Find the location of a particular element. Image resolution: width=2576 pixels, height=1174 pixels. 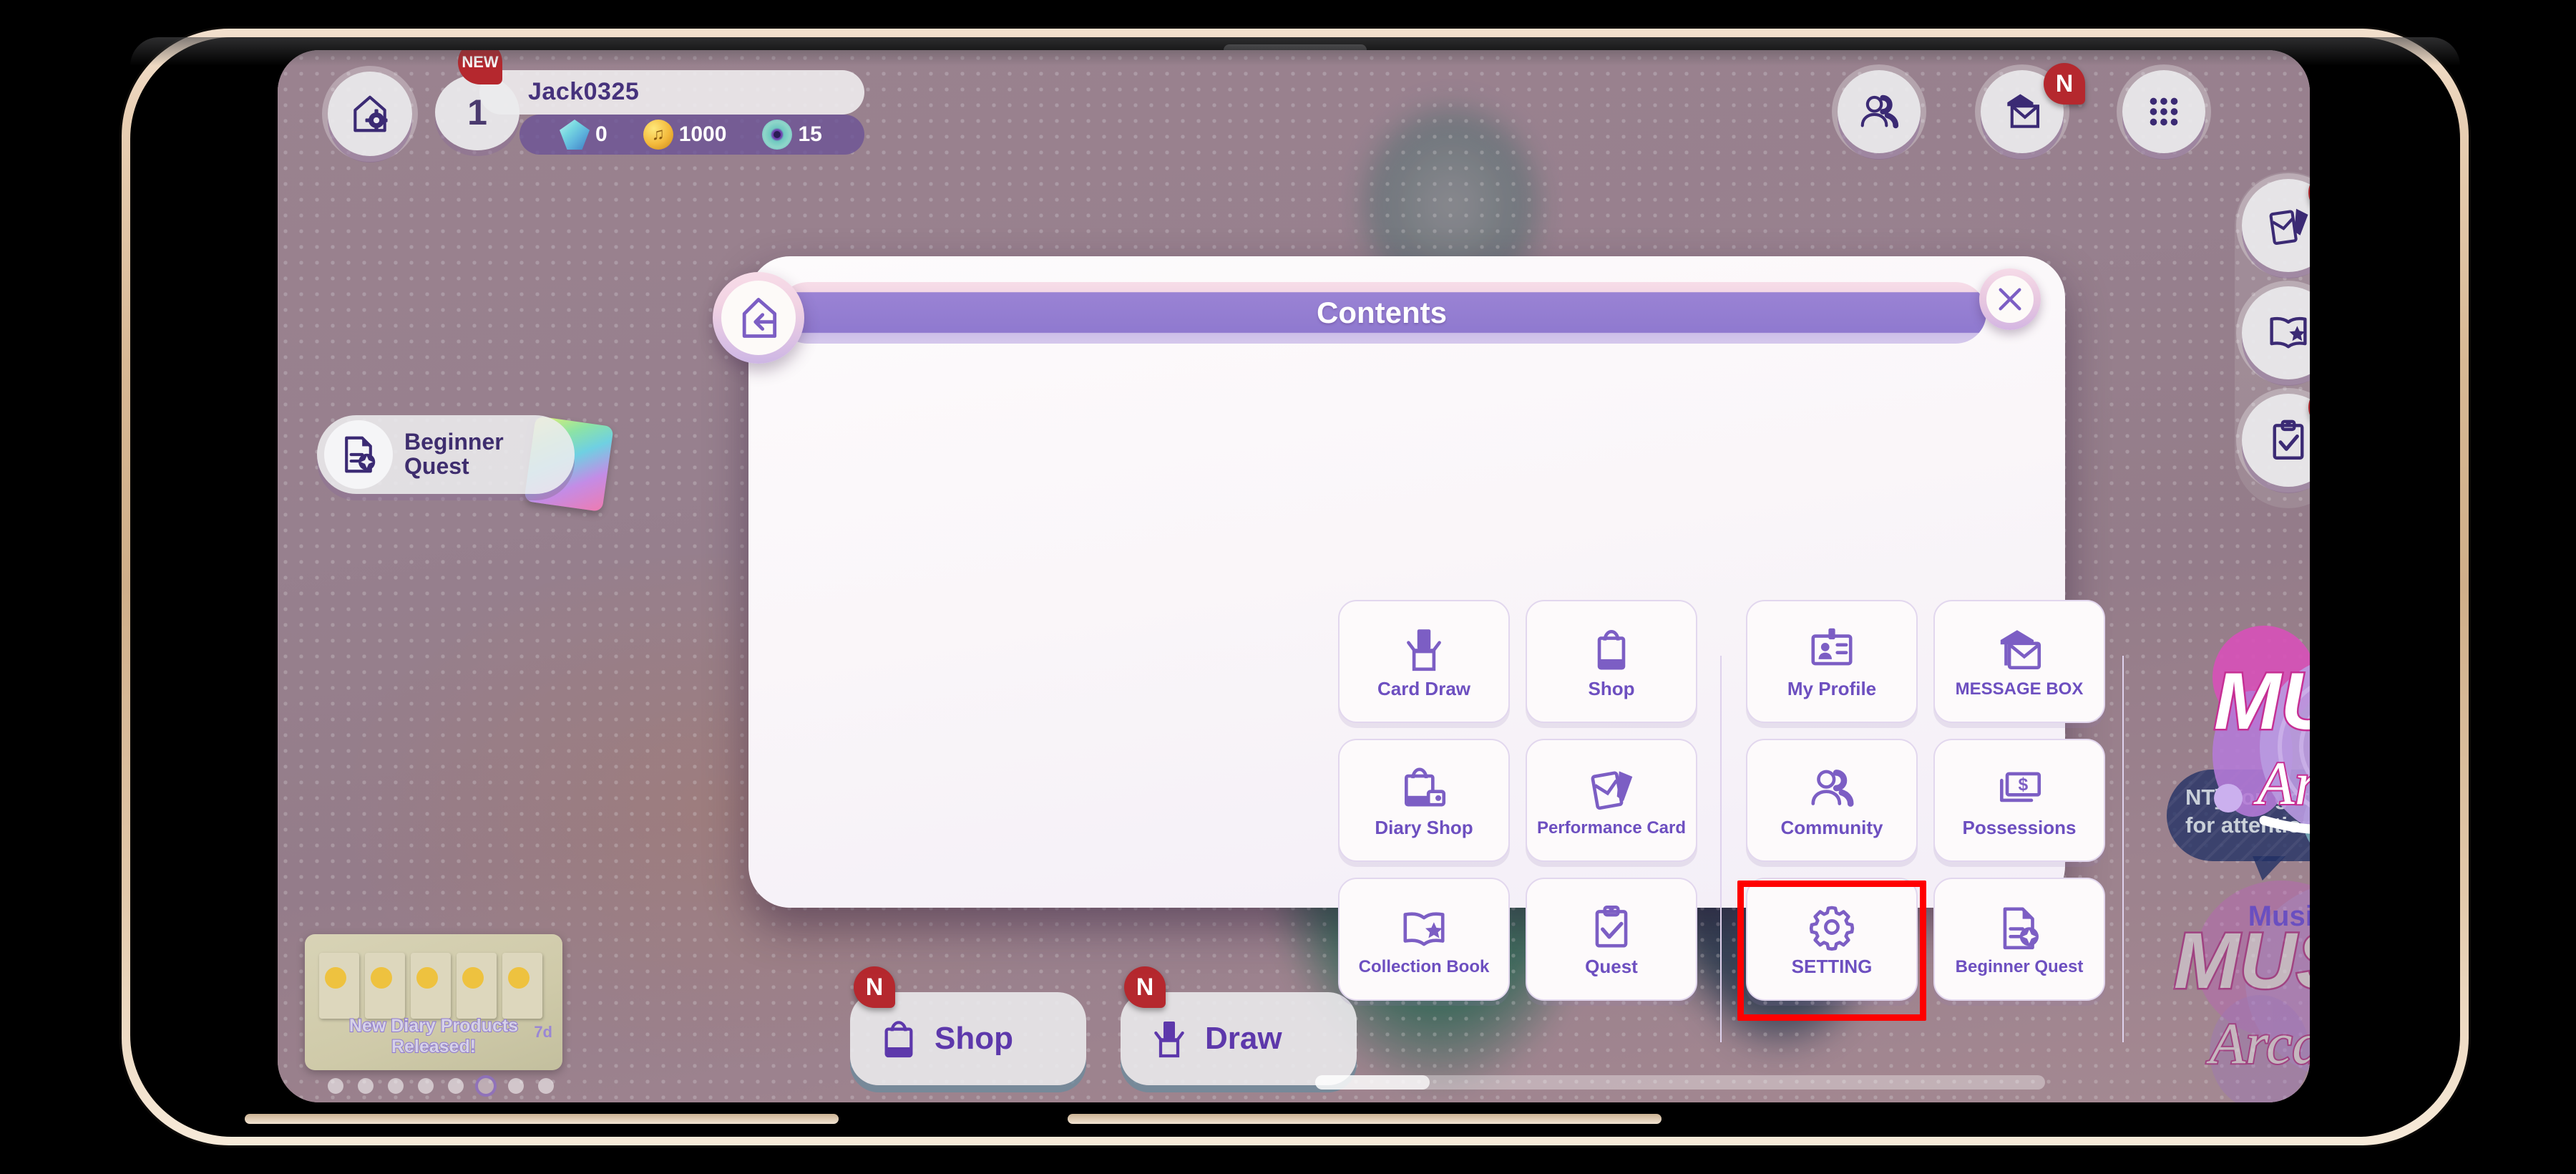

tile-shop: Shop is located at coordinates (1611, 661).